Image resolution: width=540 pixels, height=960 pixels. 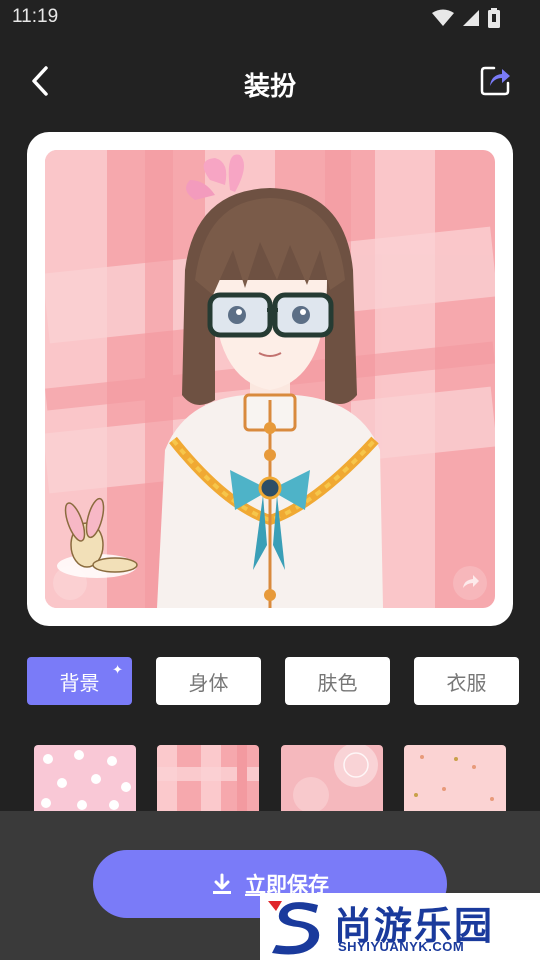 What do you see at coordinates (455, 778) in the screenshot?
I see `thumbnail-heart-dots` at bounding box center [455, 778].